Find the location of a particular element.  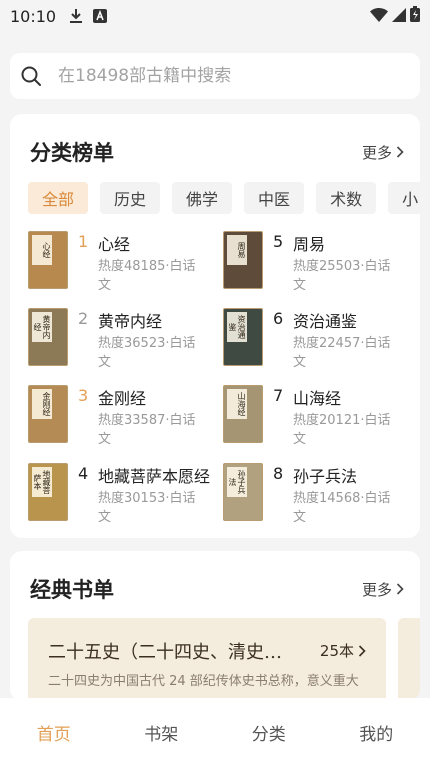

book-meta: 热度14568·白话文 is located at coordinates (342, 508).